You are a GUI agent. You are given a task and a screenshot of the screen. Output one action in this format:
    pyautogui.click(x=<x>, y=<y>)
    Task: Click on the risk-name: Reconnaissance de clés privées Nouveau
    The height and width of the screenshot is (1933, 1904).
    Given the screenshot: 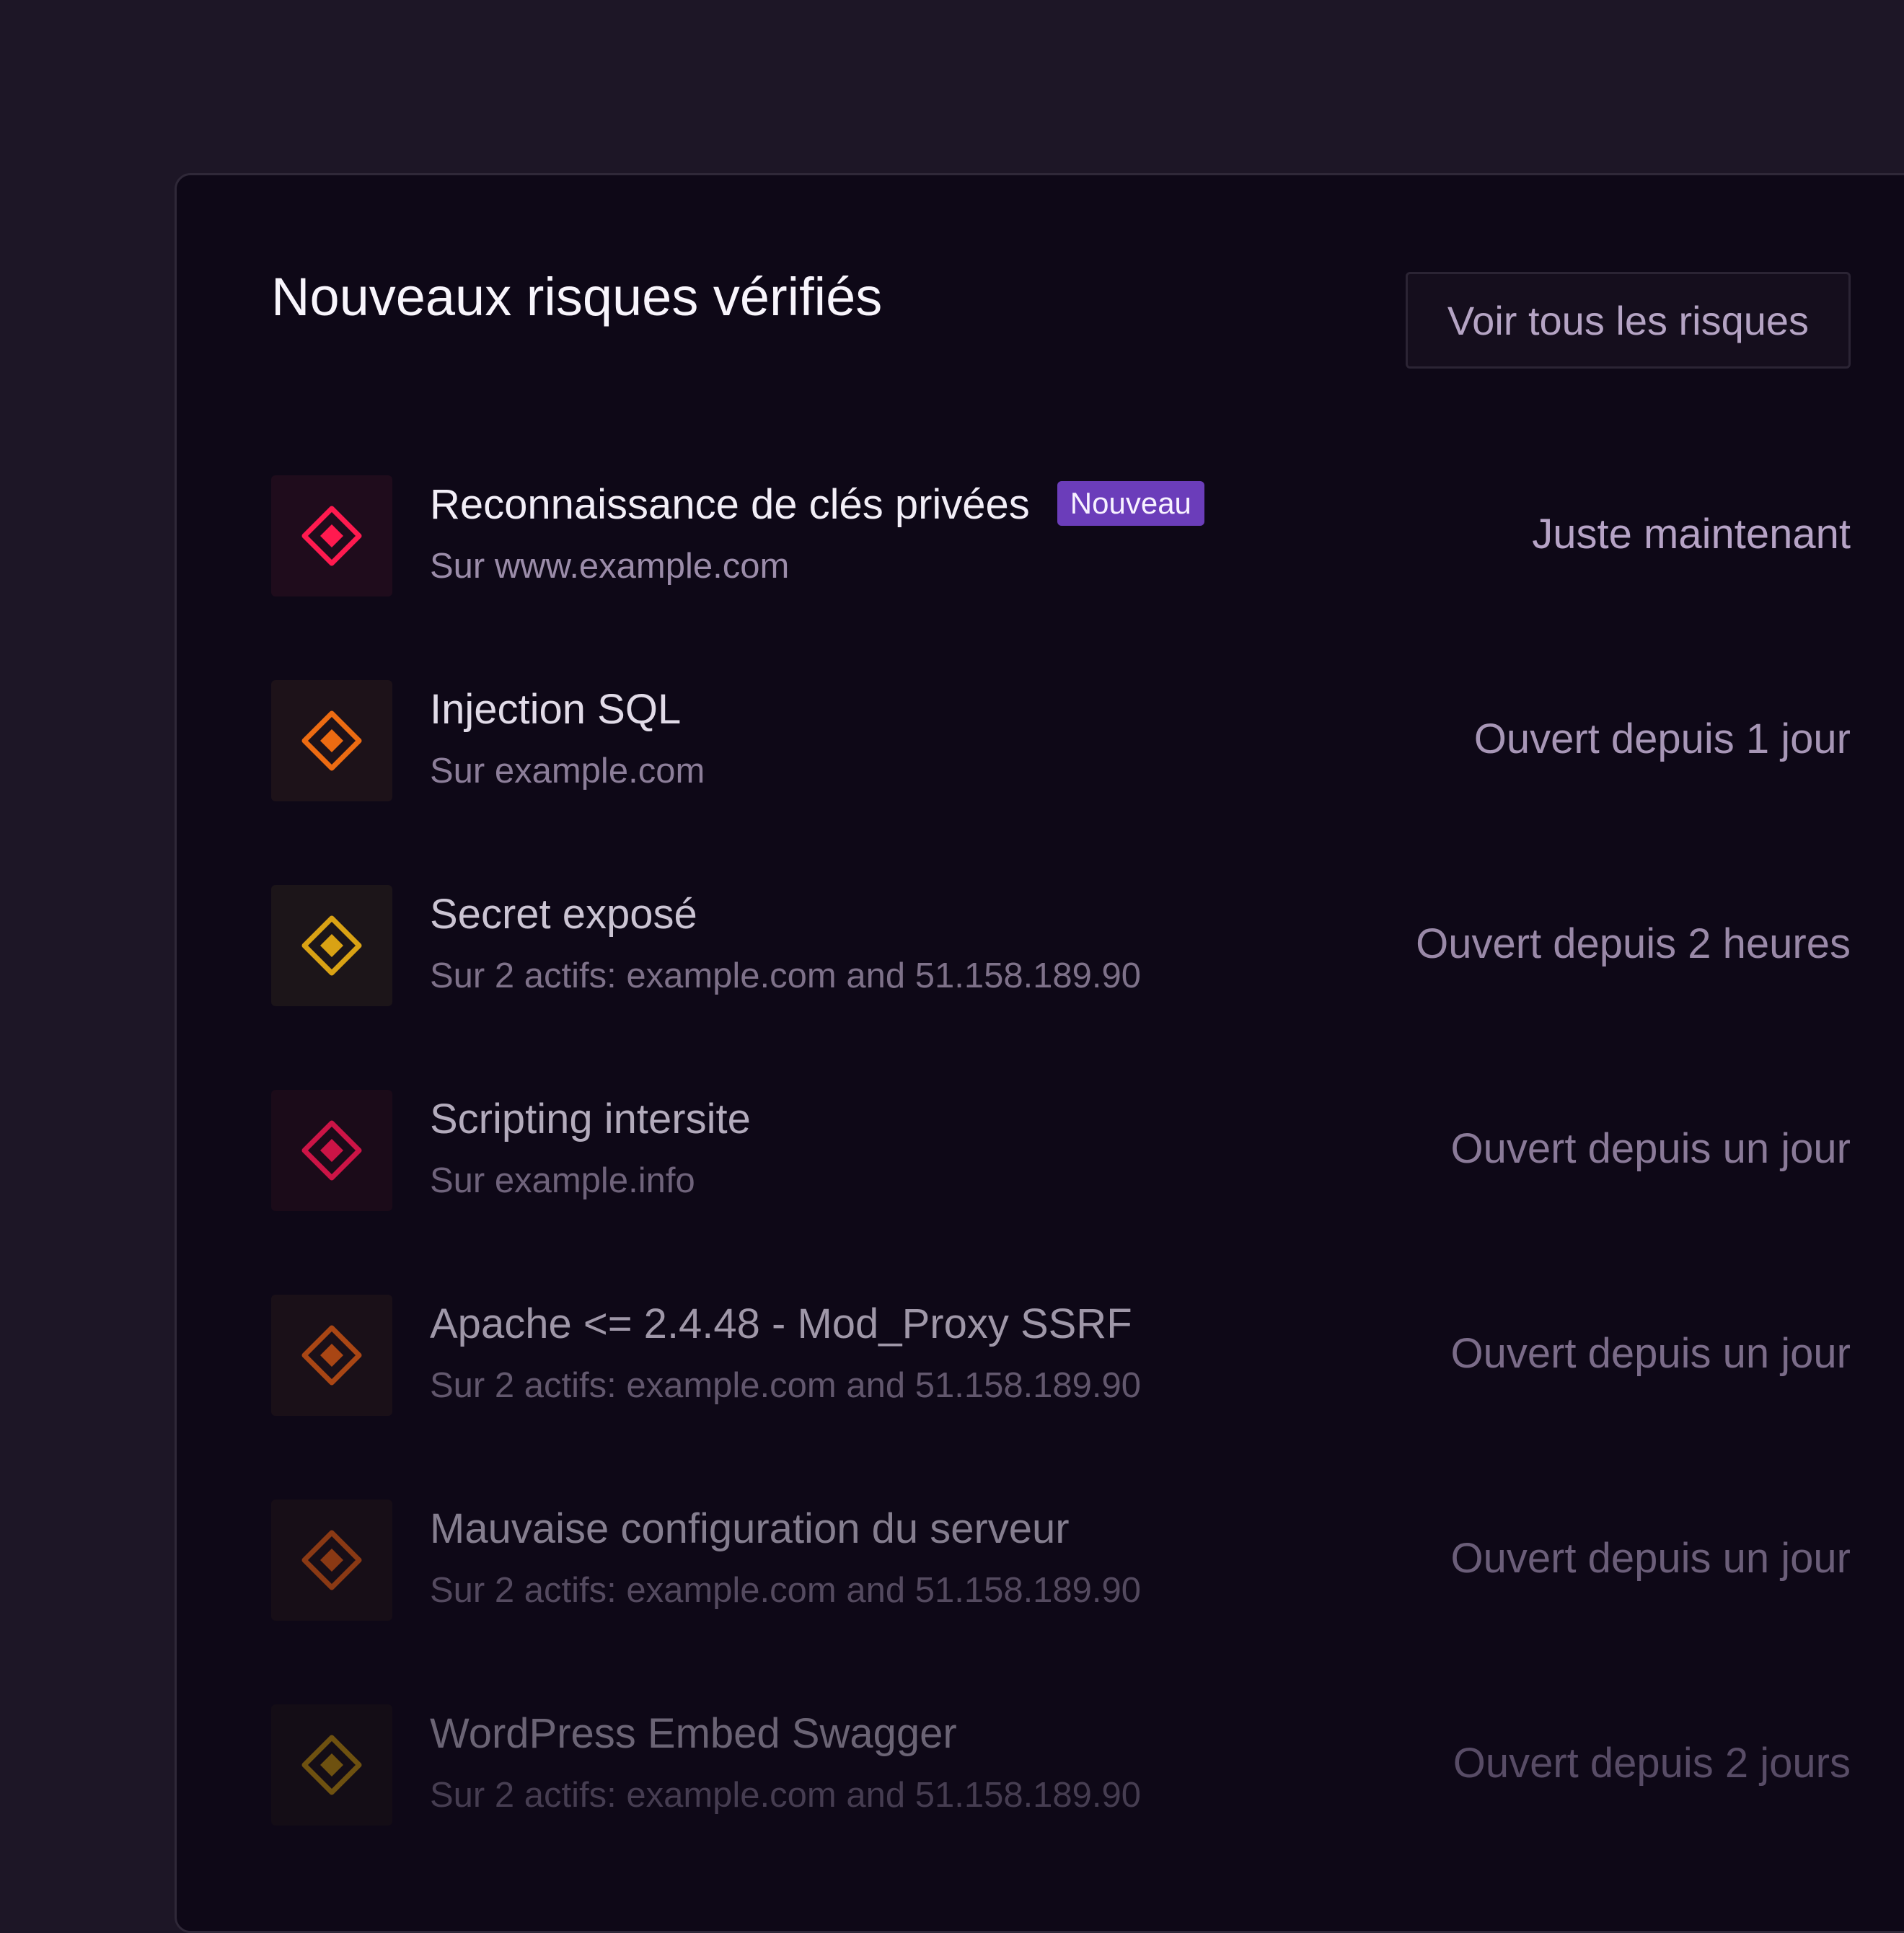 What is the action you would take?
    pyautogui.click(x=817, y=504)
    